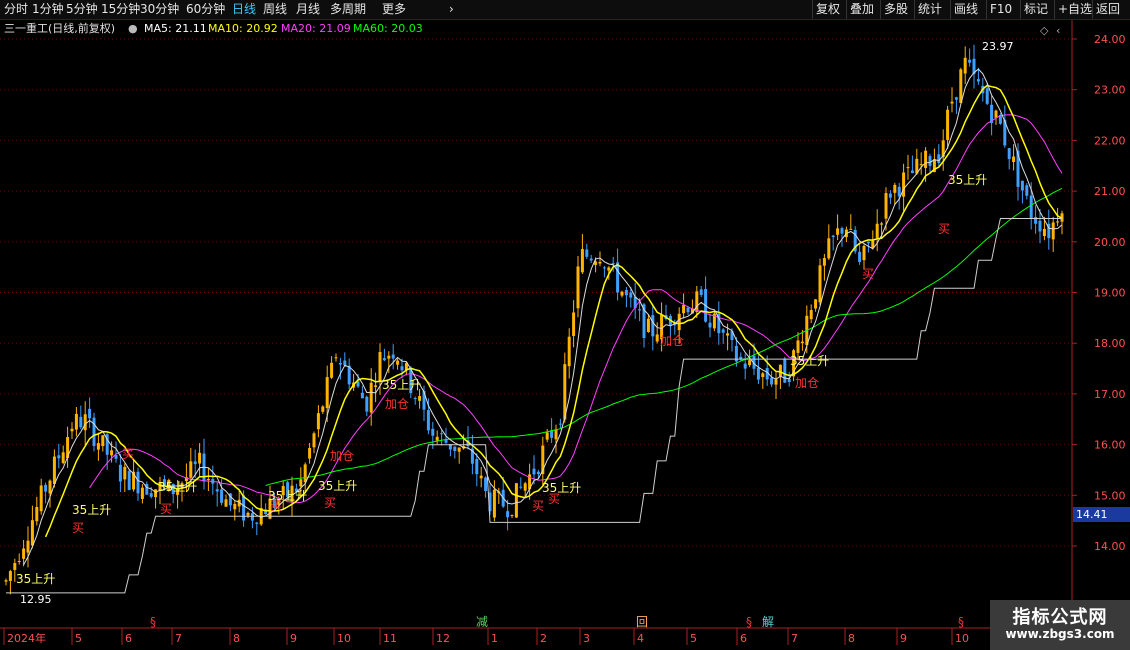 The width and height of the screenshot is (1130, 650). What do you see at coordinates (1035, 9) in the screenshot?
I see `toolbar-button-6: 标记` at bounding box center [1035, 9].